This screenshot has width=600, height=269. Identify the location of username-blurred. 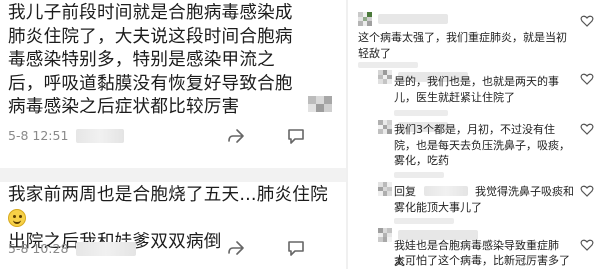
(413, 19).